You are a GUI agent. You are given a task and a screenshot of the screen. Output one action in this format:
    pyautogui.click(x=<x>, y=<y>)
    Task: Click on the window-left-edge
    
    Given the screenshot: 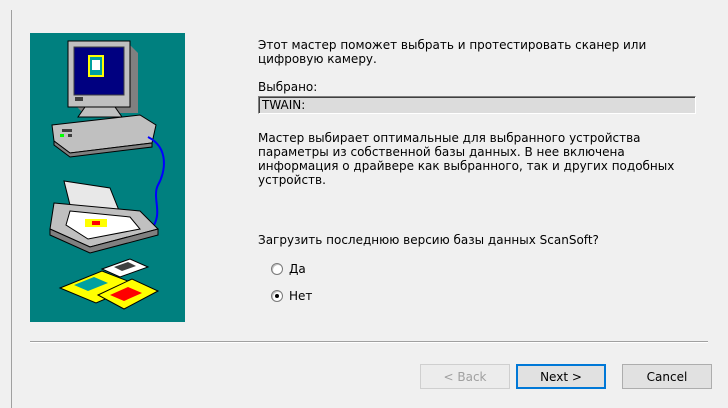 What is the action you would take?
    pyautogui.click(x=5, y=204)
    